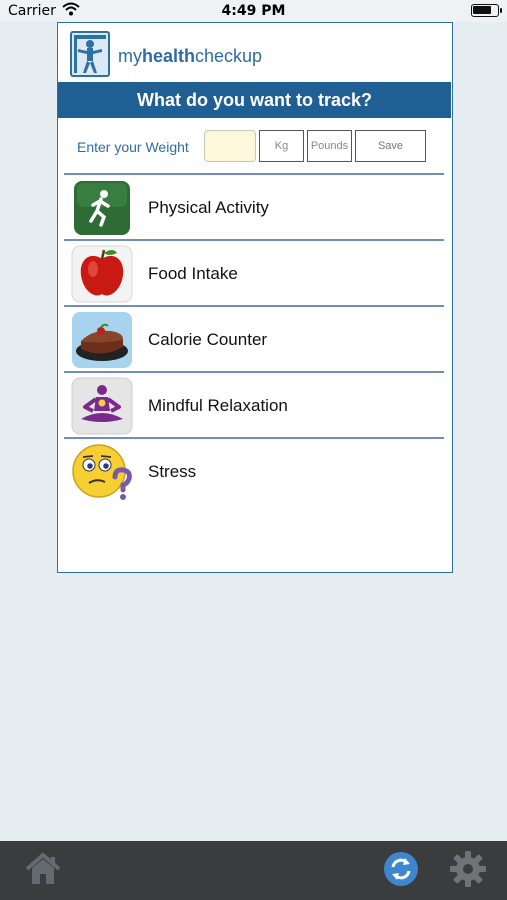 This screenshot has width=507, height=900. What do you see at coordinates (218, 405) in the screenshot?
I see `list-item-label: Mindful Relaxation` at bounding box center [218, 405].